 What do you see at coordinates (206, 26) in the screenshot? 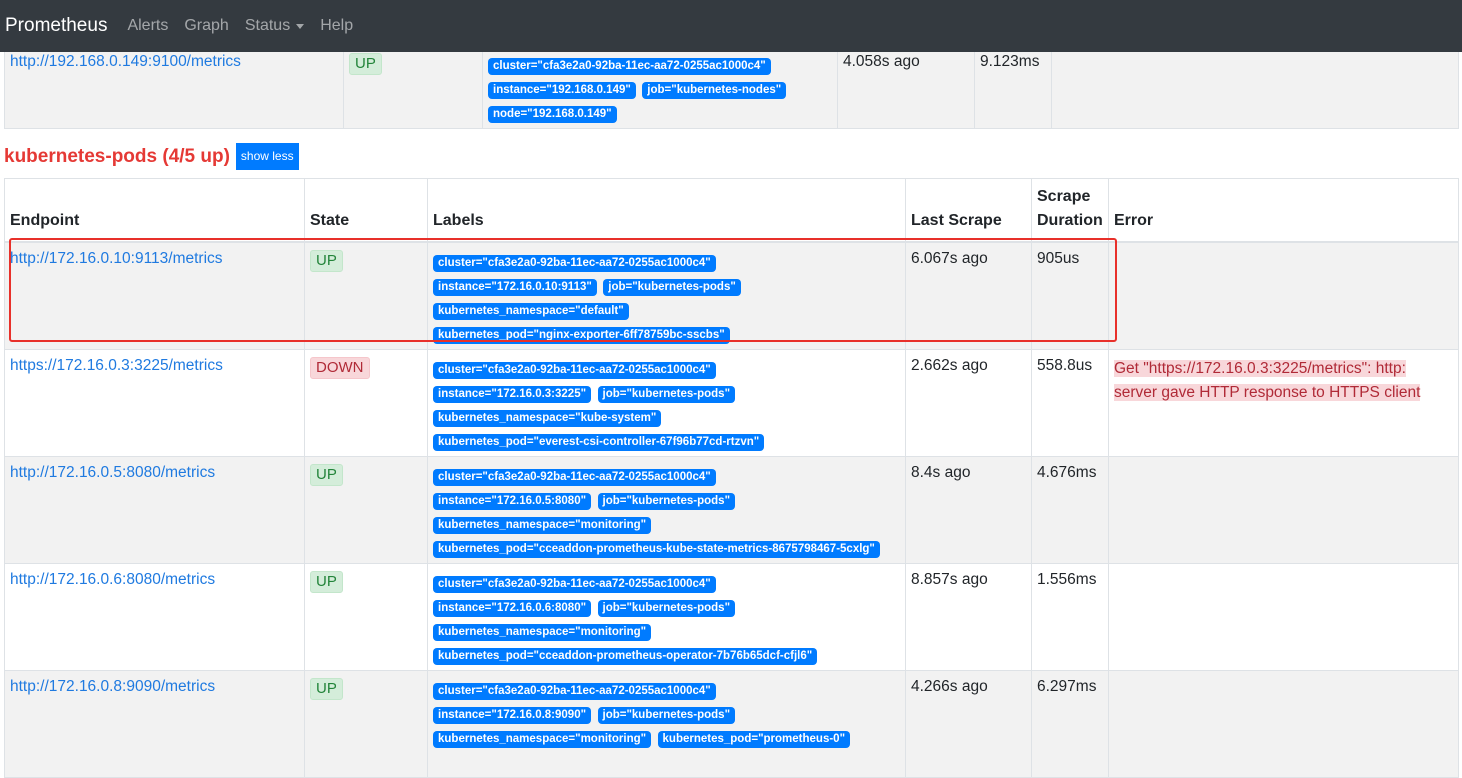
I see `nav-graph: Graph` at bounding box center [206, 26].